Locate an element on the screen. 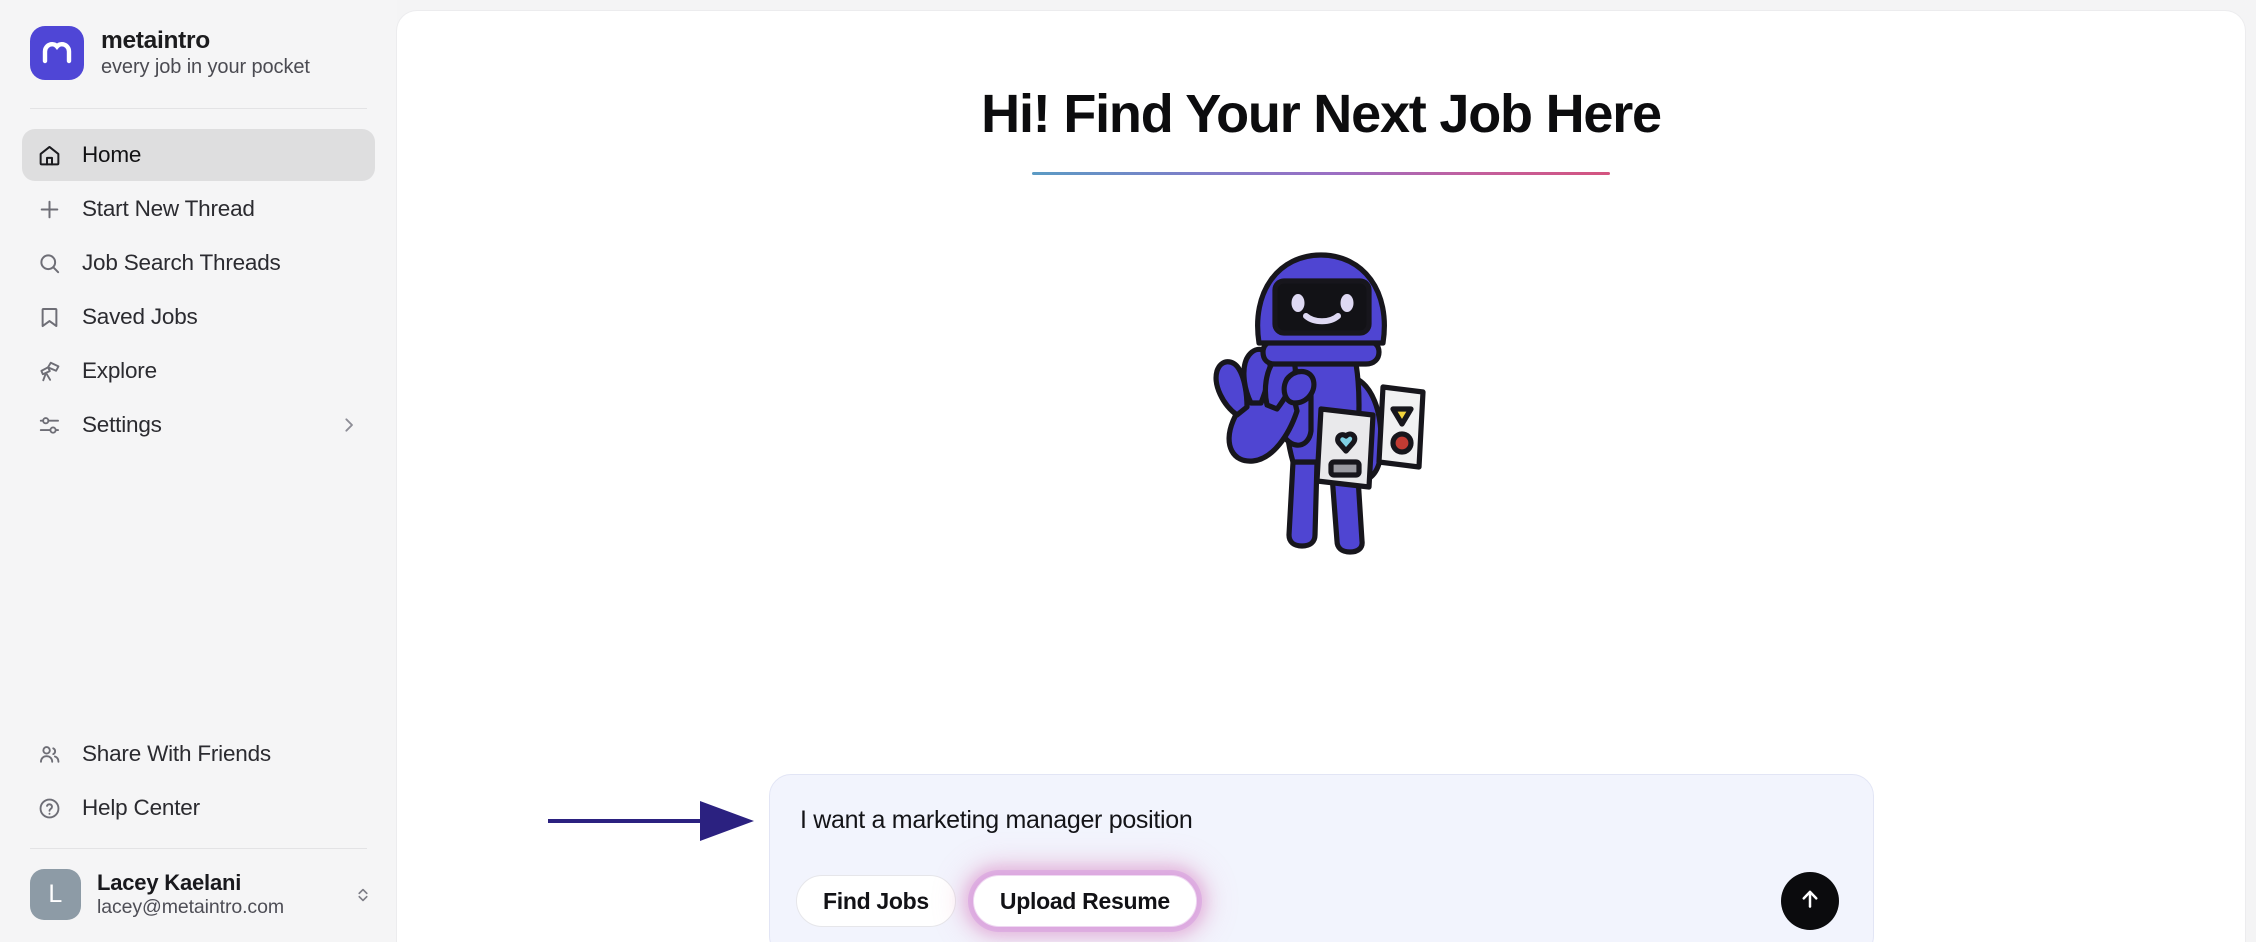 The height and width of the screenshot is (942, 2256). upload-resume-button: Upload Resume is located at coordinates (1084, 901).